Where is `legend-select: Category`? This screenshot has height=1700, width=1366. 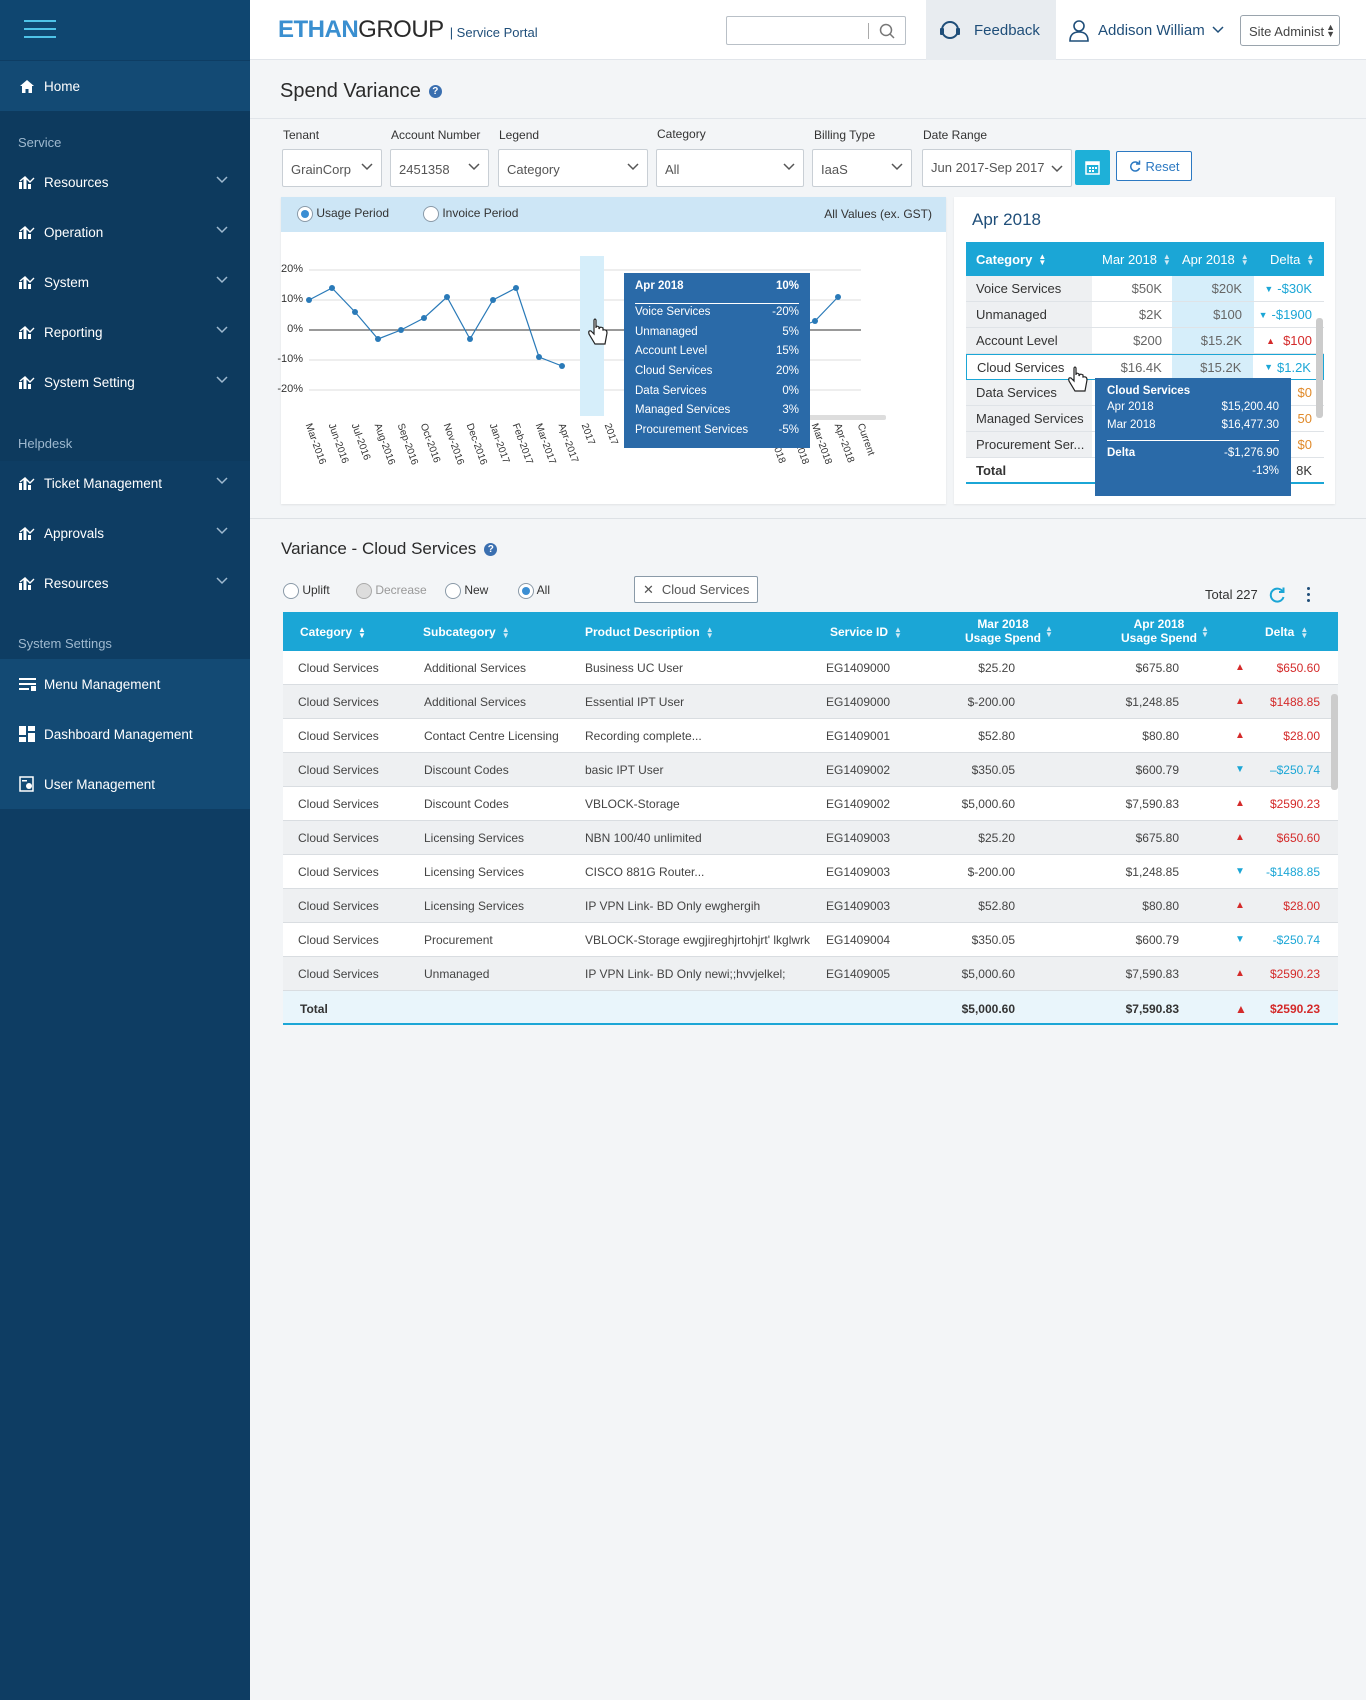 legend-select: Category is located at coordinates (573, 168).